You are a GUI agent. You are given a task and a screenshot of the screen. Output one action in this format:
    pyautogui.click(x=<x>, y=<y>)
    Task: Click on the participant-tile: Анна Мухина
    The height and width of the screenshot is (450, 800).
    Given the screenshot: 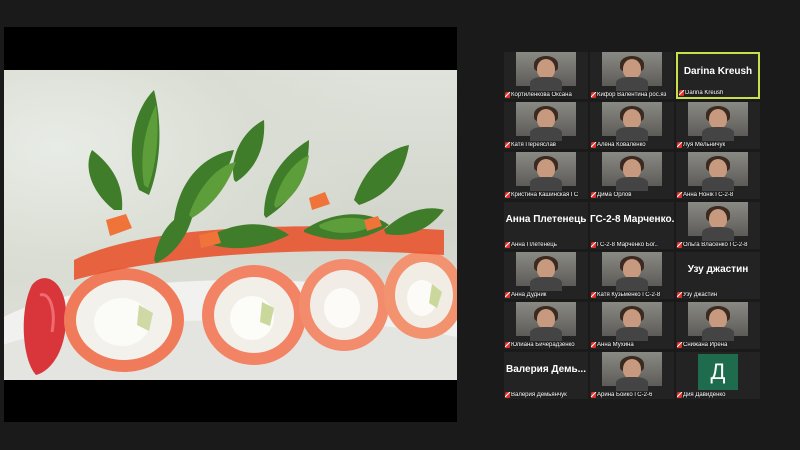 What is the action you would take?
    pyautogui.click(x=632, y=325)
    